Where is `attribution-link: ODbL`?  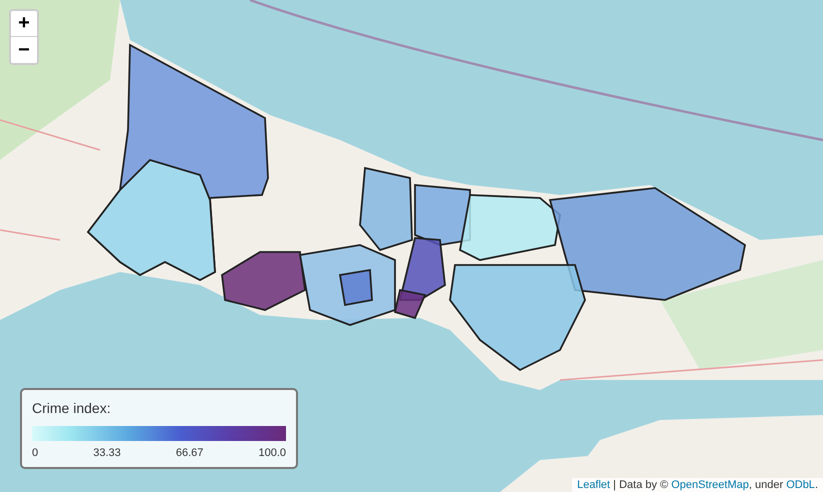
attribution-link: ODbL is located at coordinates (800, 485).